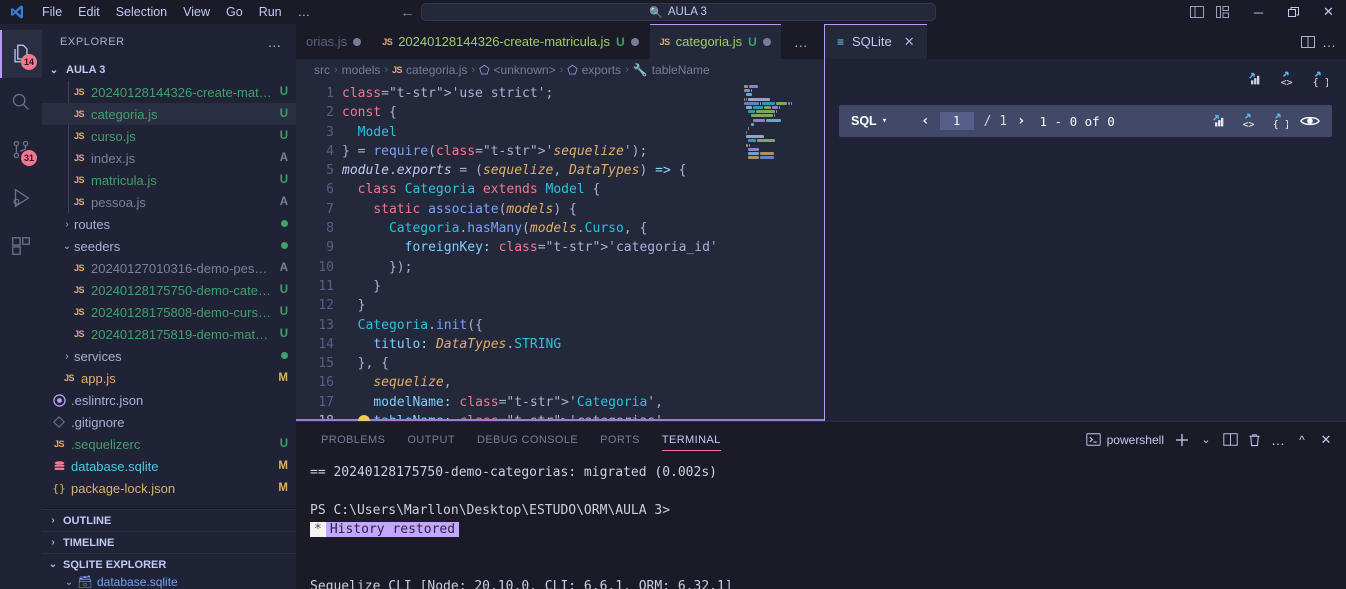 This screenshot has width=1346, height=589. What do you see at coordinates (1230, 440) in the screenshot?
I see `split-terminal-icon` at bounding box center [1230, 440].